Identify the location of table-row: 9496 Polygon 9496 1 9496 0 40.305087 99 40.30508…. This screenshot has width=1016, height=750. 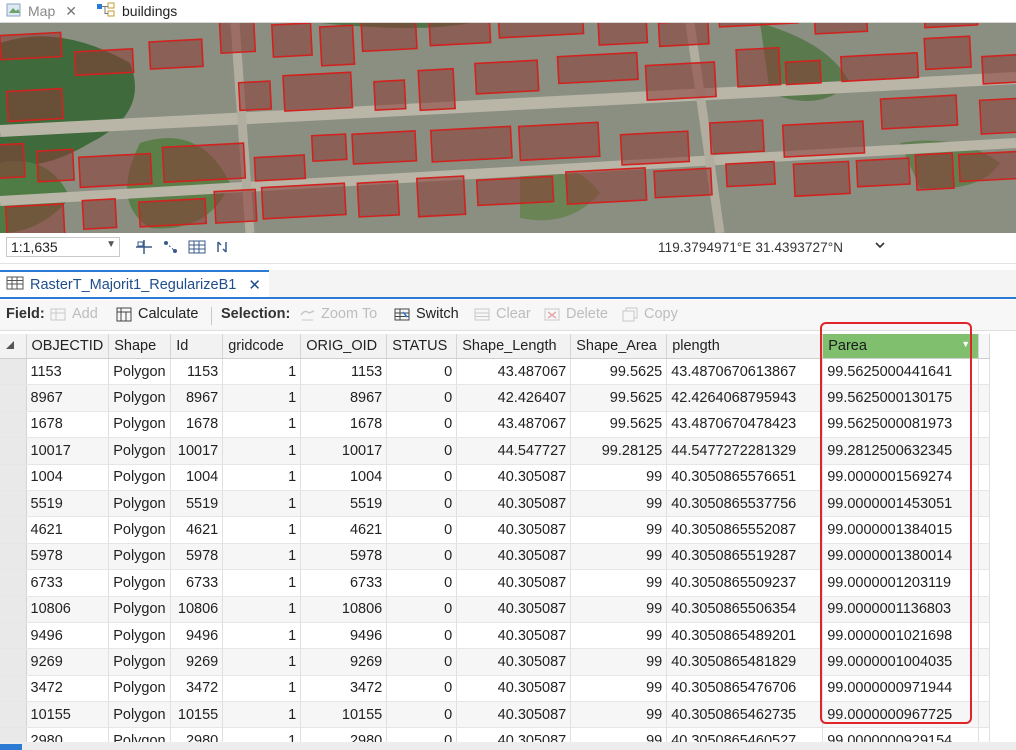
(495, 636).